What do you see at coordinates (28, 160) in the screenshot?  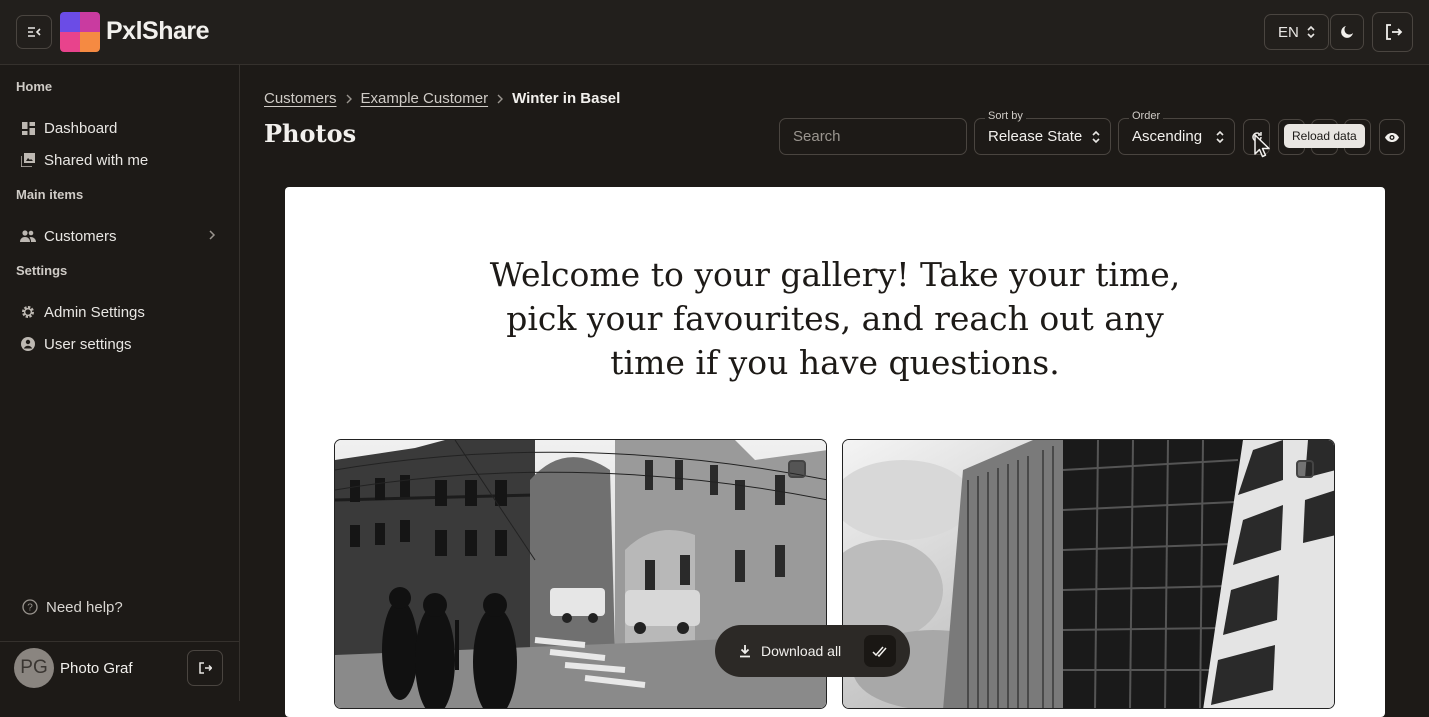 I see `photo-library-icon` at bounding box center [28, 160].